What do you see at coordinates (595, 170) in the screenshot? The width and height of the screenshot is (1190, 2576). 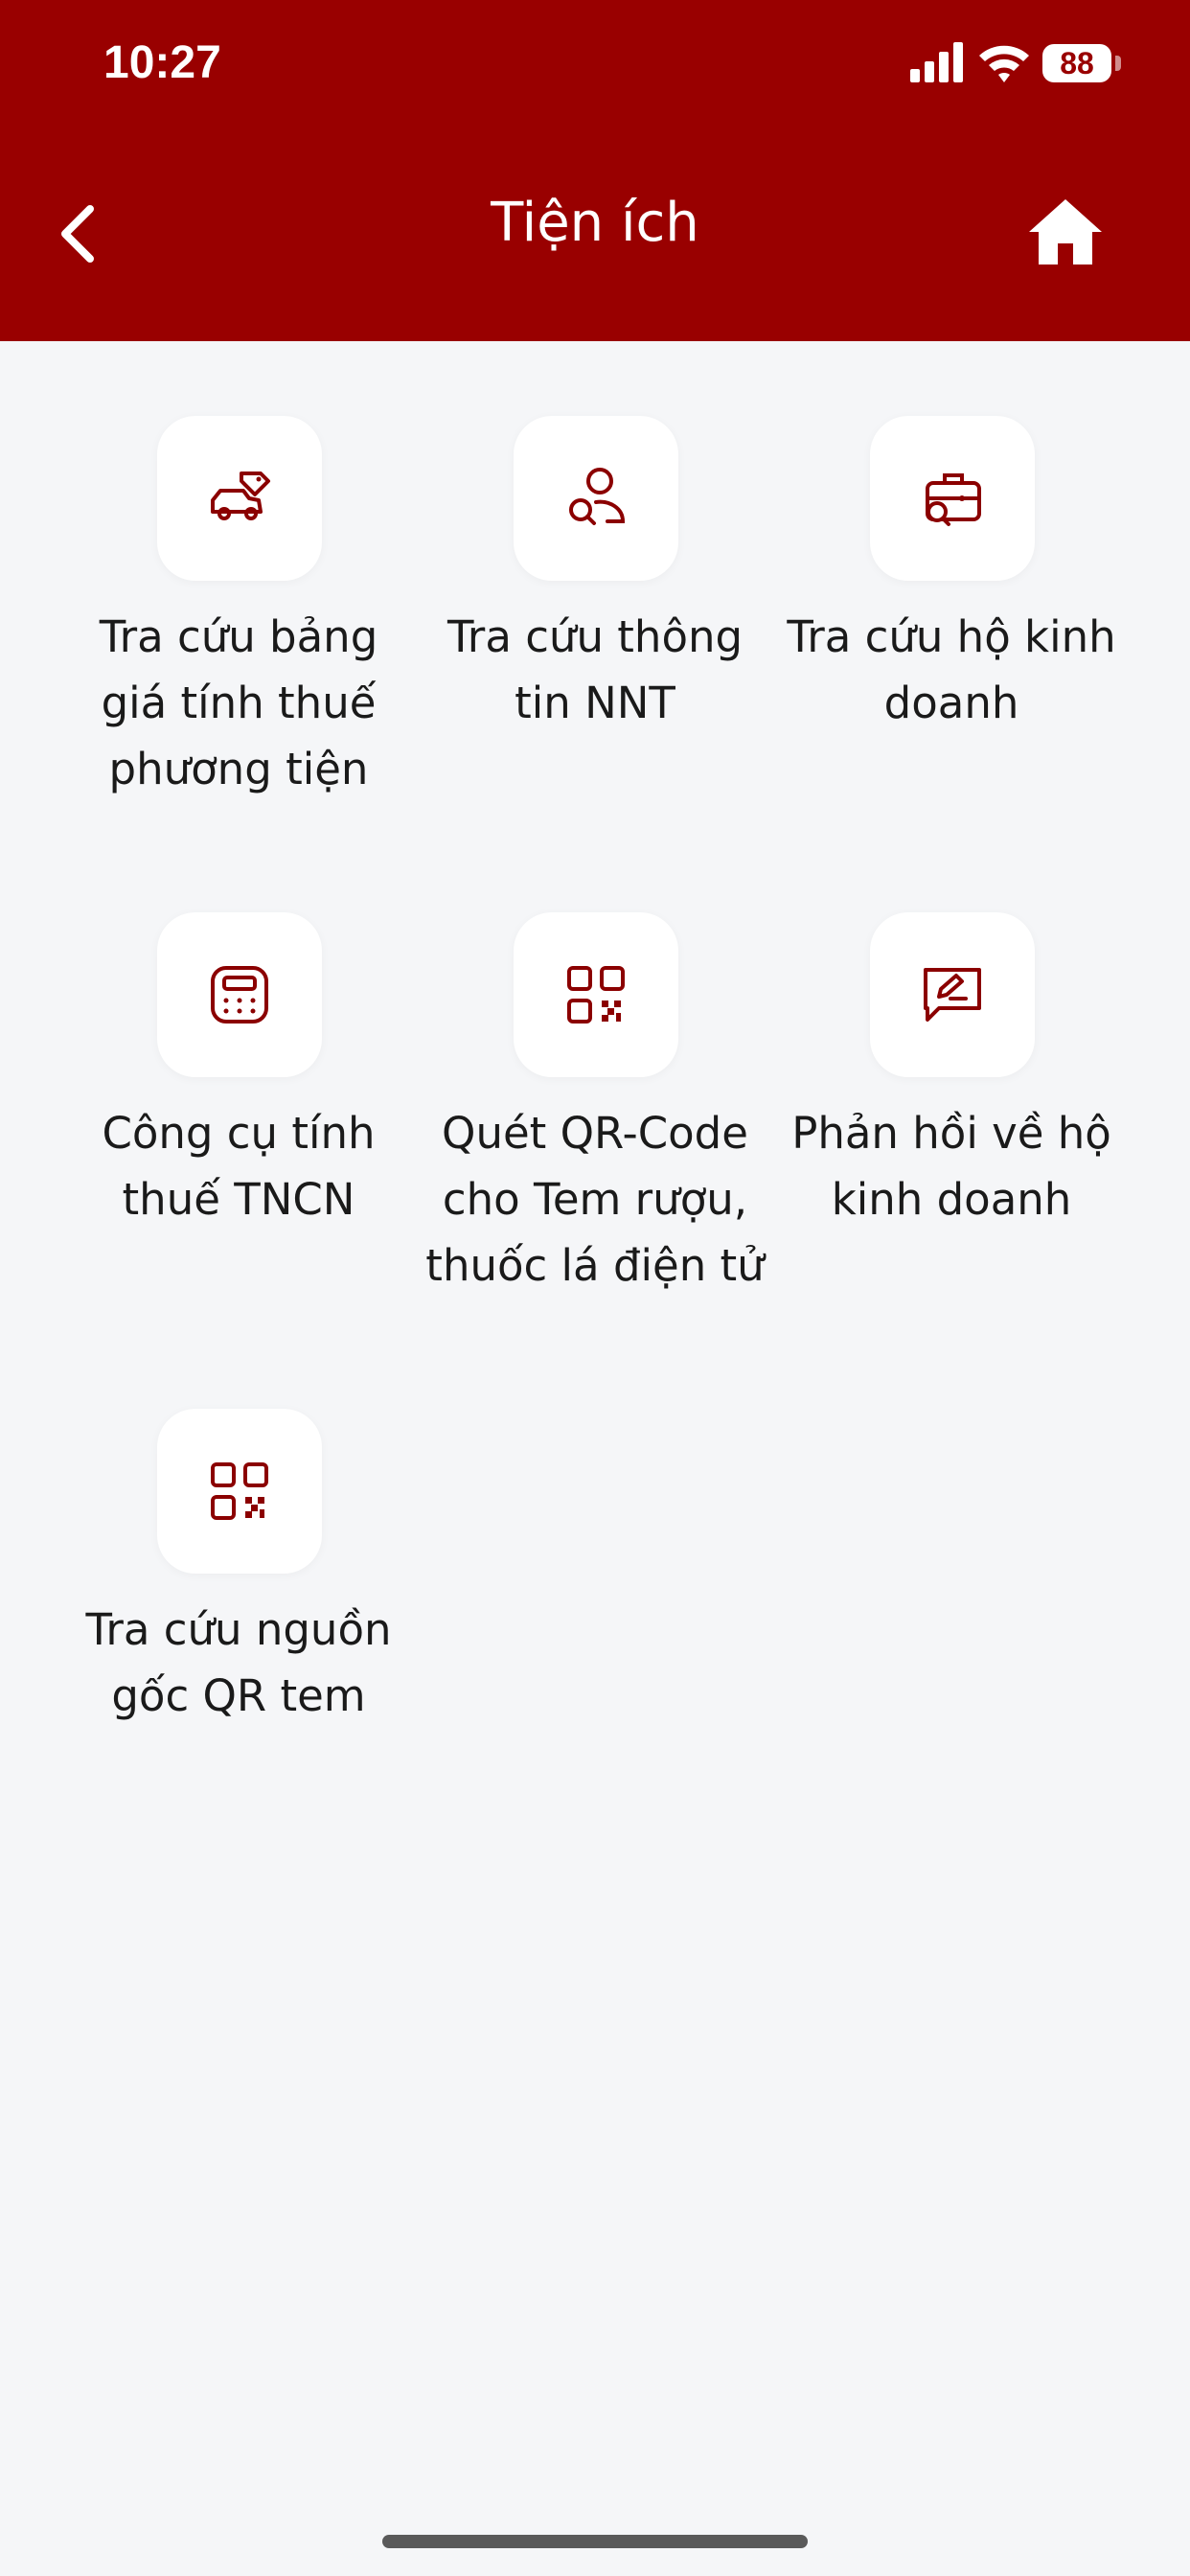 I see `app-header: 10:27 88 Tiện ích` at bounding box center [595, 170].